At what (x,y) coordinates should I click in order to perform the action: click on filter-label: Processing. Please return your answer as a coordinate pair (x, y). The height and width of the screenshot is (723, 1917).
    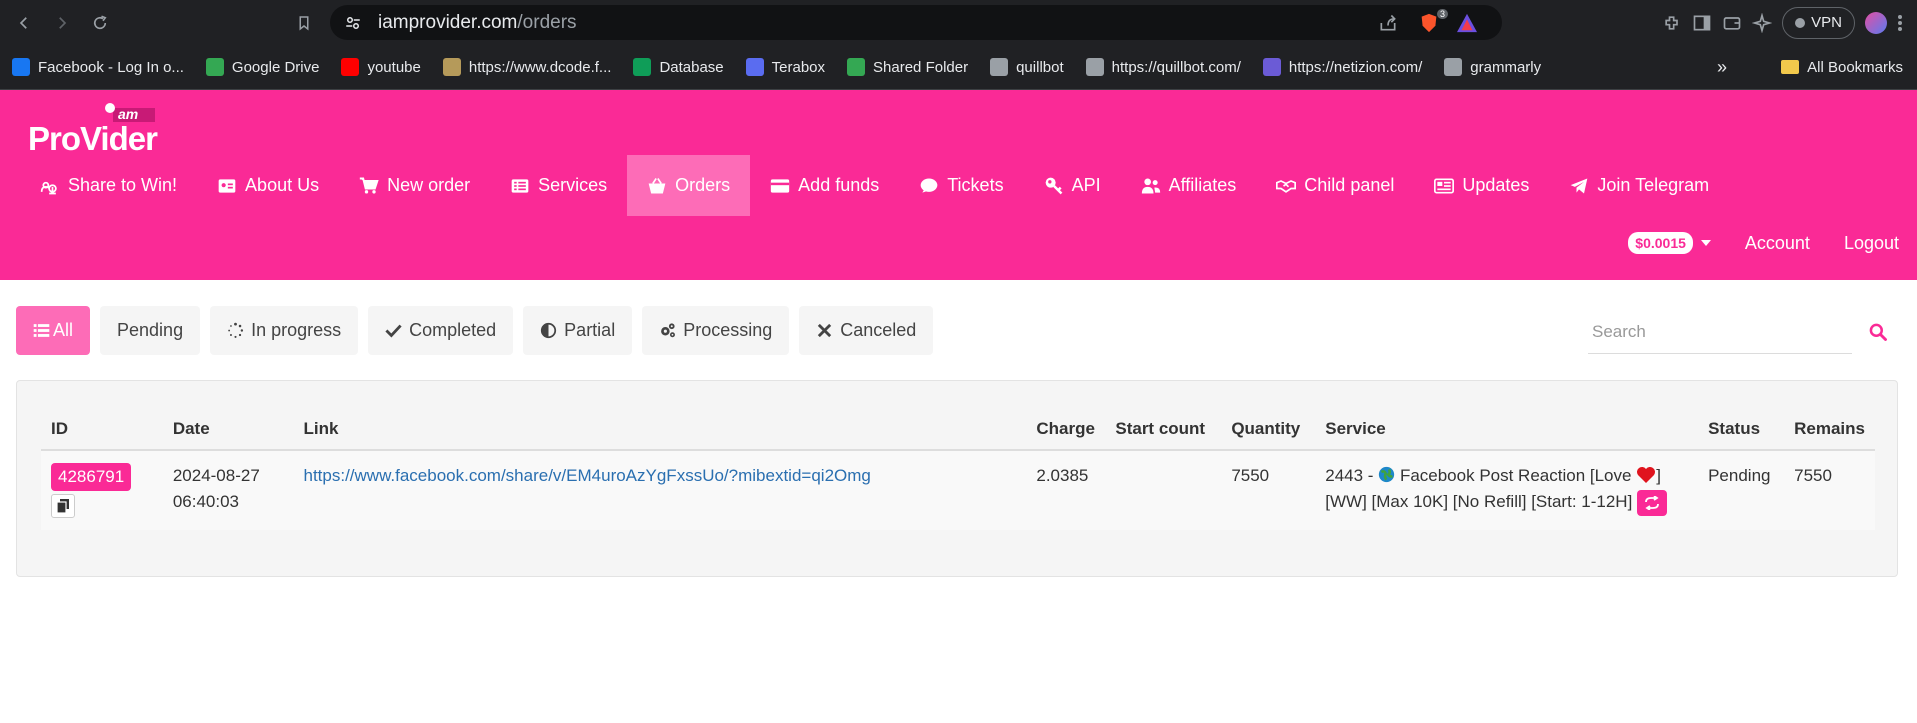
    Looking at the image, I should click on (728, 330).